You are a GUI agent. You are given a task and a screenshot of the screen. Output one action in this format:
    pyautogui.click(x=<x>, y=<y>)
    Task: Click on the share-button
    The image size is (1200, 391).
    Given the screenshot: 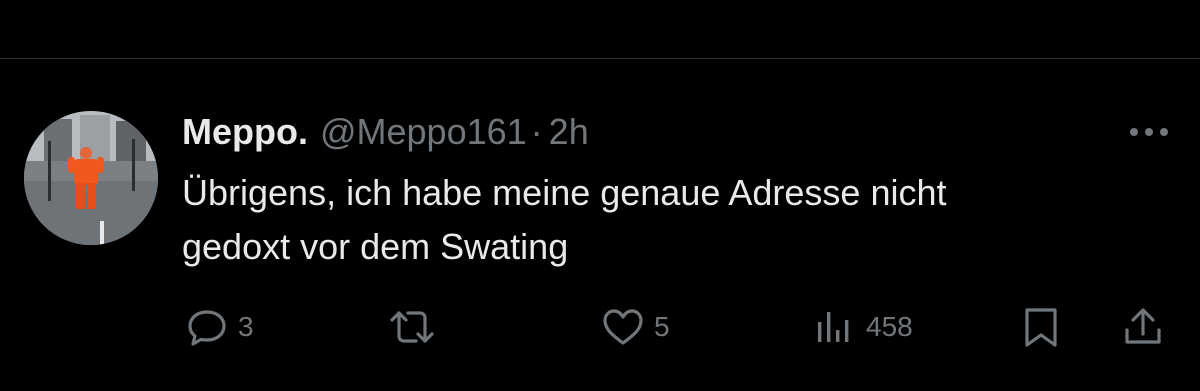 What is the action you would take?
    pyautogui.click(x=1143, y=327)
    